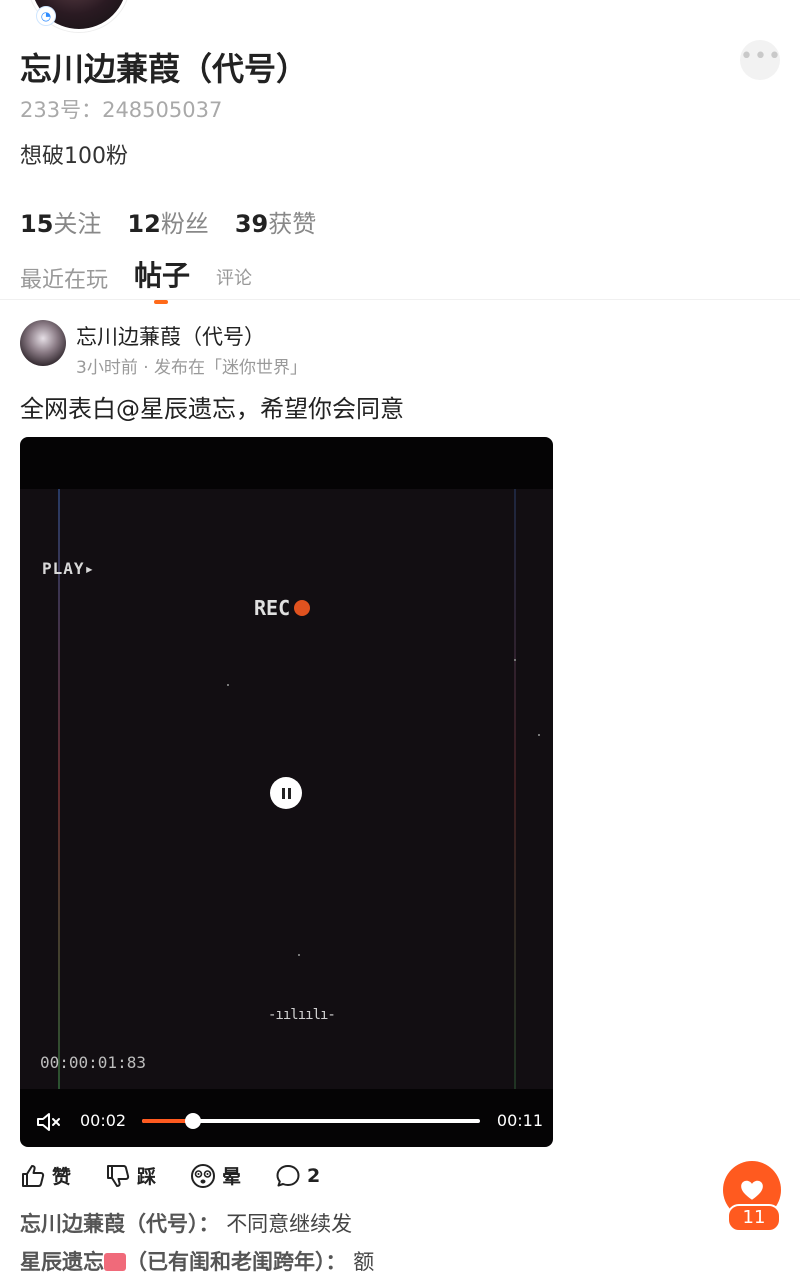 The width and height of the screenshot is (800, 1280). I want to click on tab-posts: 帖子, so click(162, 279).